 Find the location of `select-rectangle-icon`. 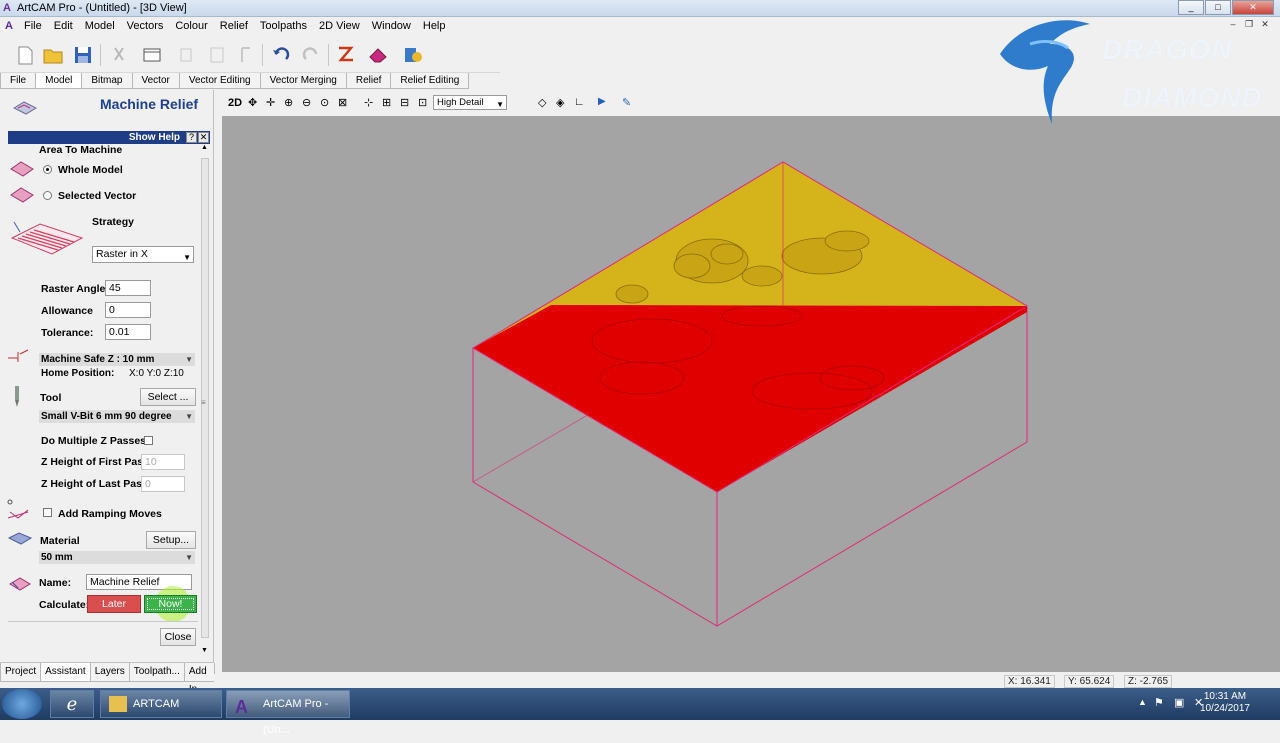

select-rectangle-icon is located at coordinates (152, 55).